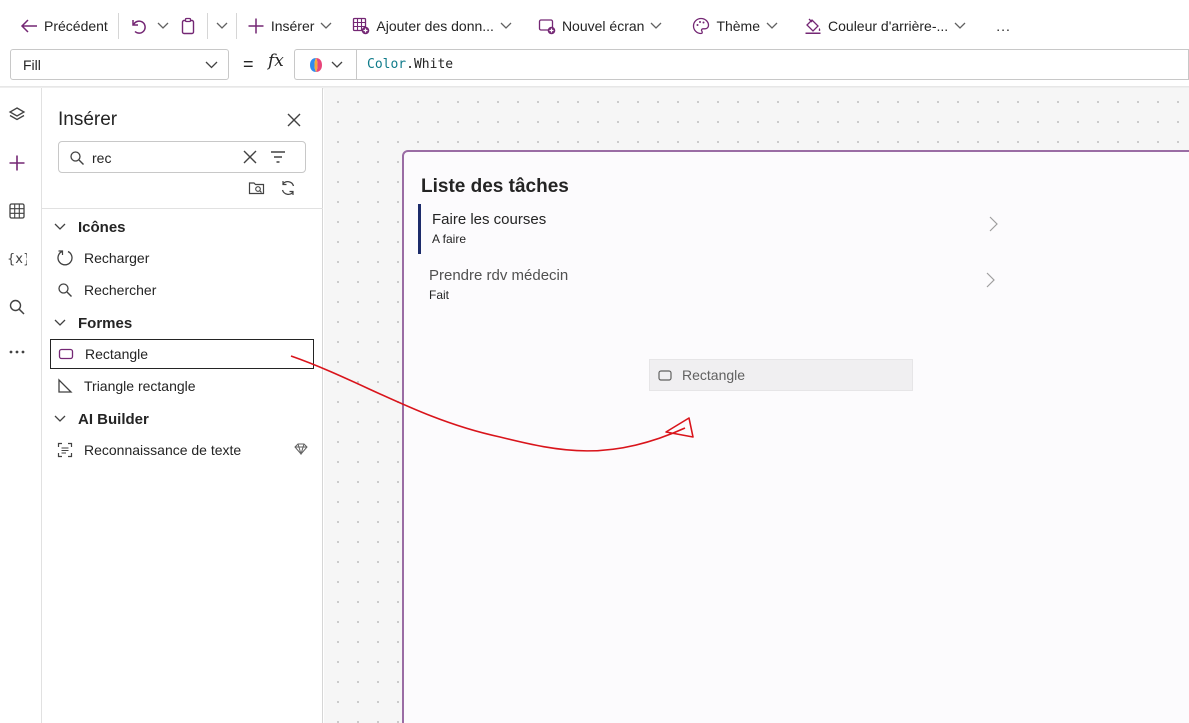 The height and width of the screenshot is (723, 1189). I want to click on search-icon, so click(17, 307).